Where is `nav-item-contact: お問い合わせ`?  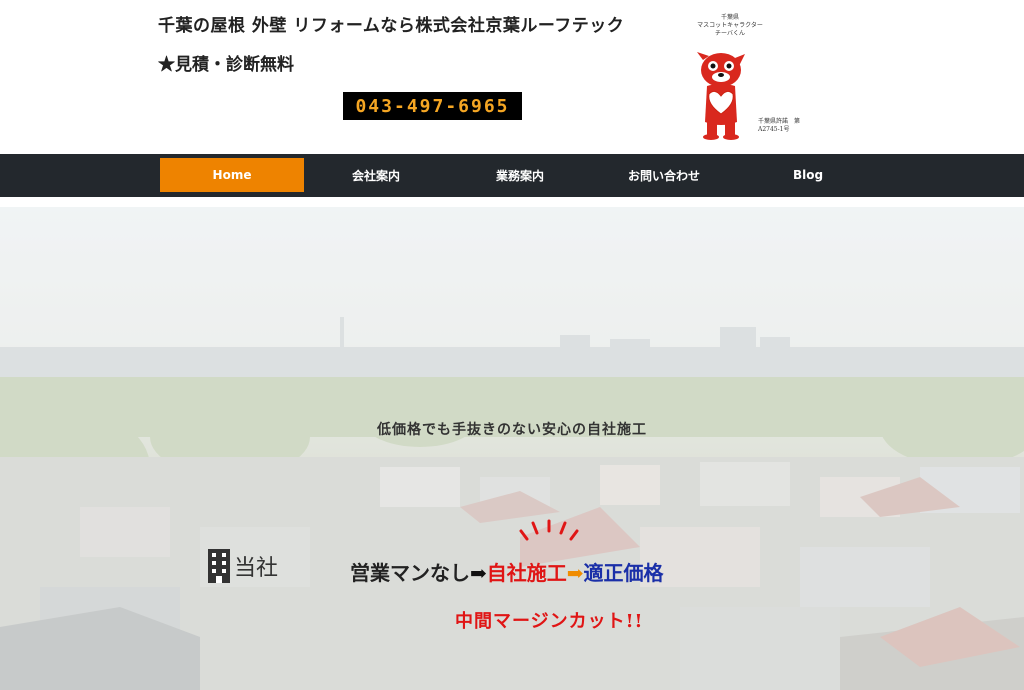 nav-item-contact: お問い合わせ is located at coordinates (664, 175).